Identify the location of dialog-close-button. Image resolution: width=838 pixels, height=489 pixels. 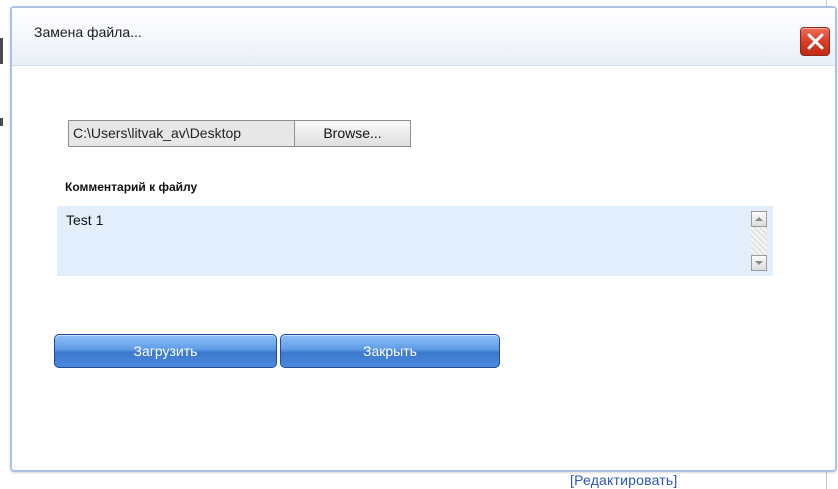
(815, 41).